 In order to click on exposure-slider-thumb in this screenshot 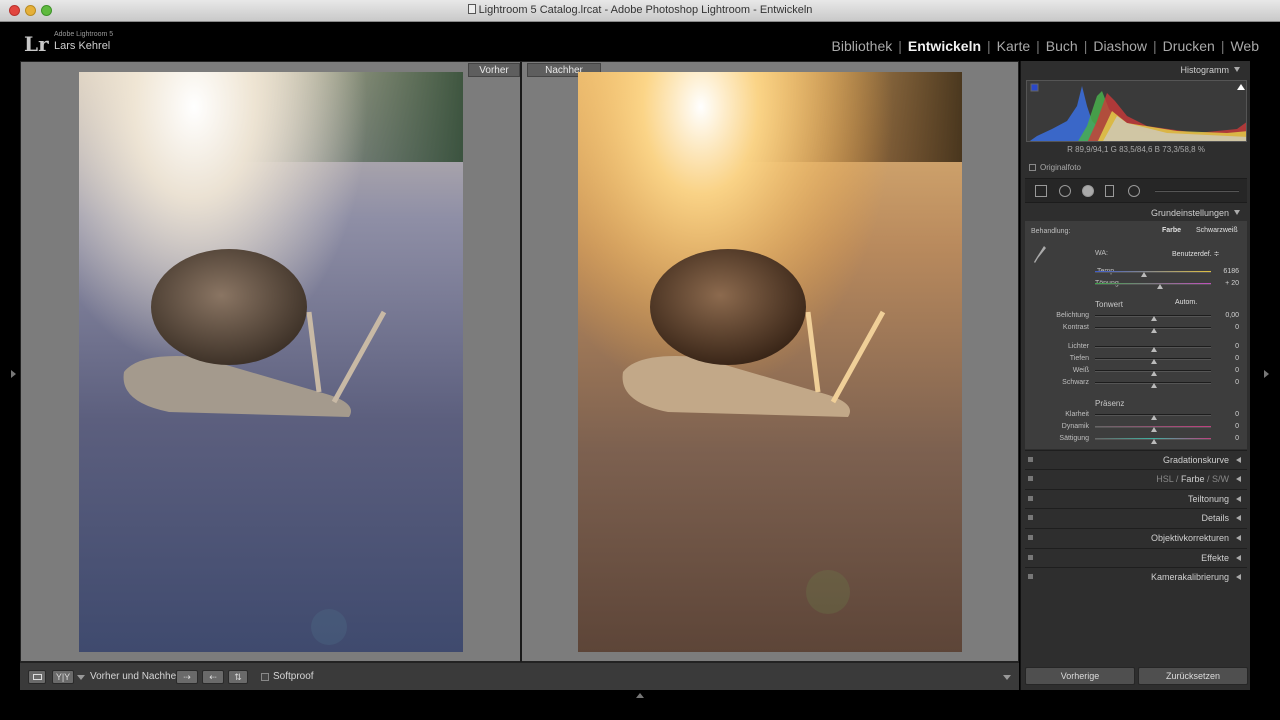, I will do `click(1154, 318)`.